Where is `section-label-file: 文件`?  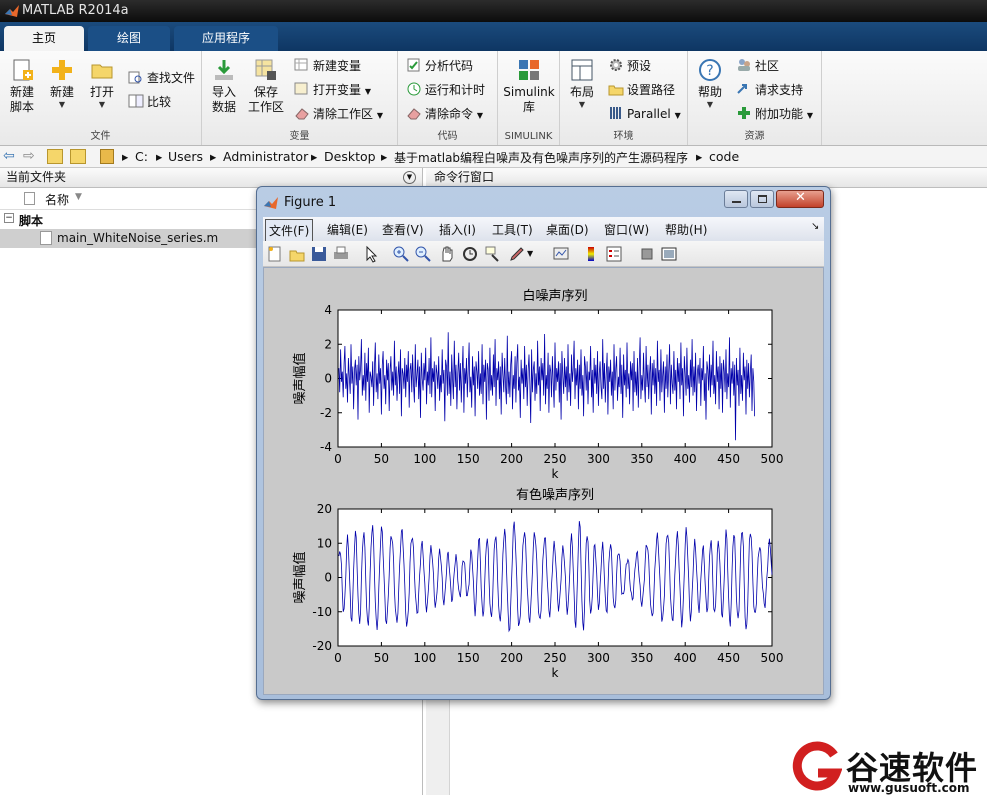
section-label-file: 文件 is located at coordinates (100, 136).